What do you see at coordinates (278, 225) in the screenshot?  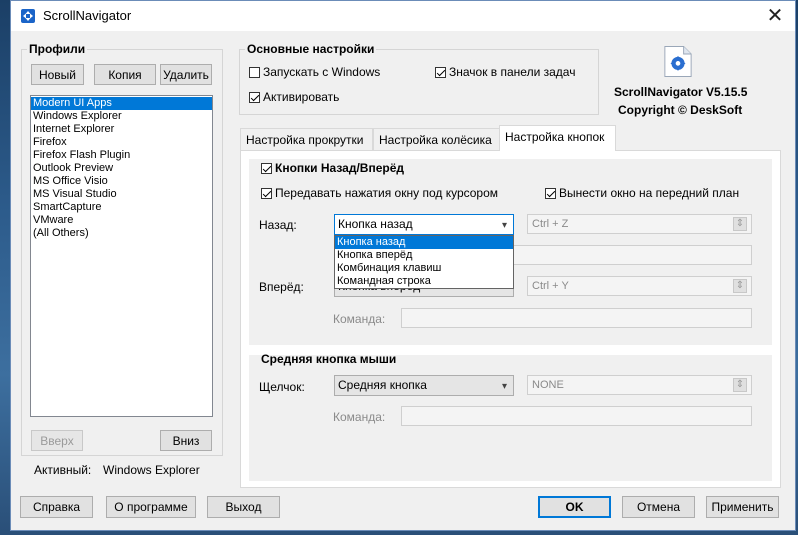 I see `back-label: Назад:` at bounding box center [278, 225].